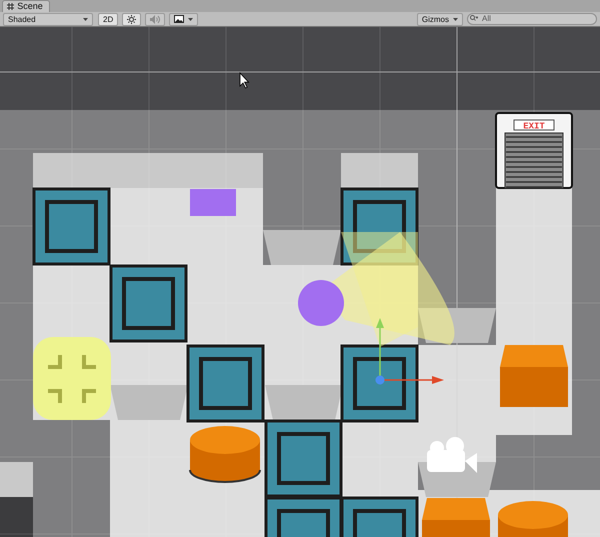  Describe the element at coordinates (534, 150) in the screenshot. I see `exit-door: EXIT` at that location.